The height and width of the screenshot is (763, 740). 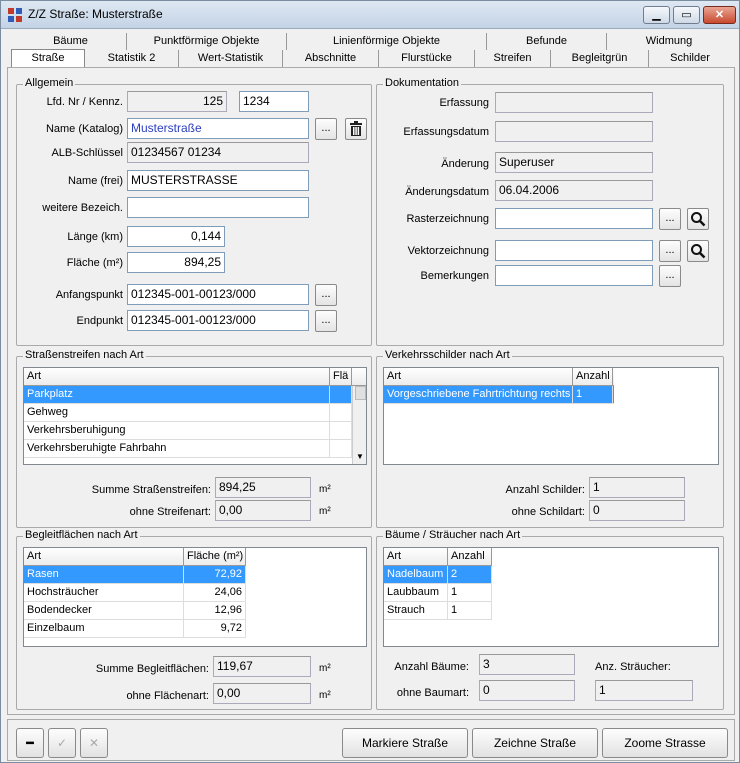 I want to click on cell-anzahl: 2, so click(x=470, y=575).